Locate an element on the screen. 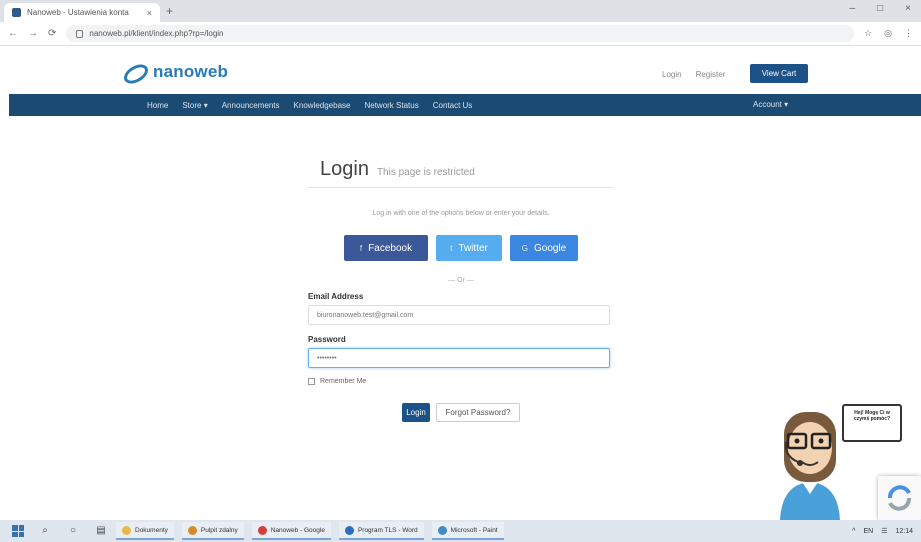 This screenshot has height=542, width=921. logo-mark-icon is located at coordinates (135, 72).